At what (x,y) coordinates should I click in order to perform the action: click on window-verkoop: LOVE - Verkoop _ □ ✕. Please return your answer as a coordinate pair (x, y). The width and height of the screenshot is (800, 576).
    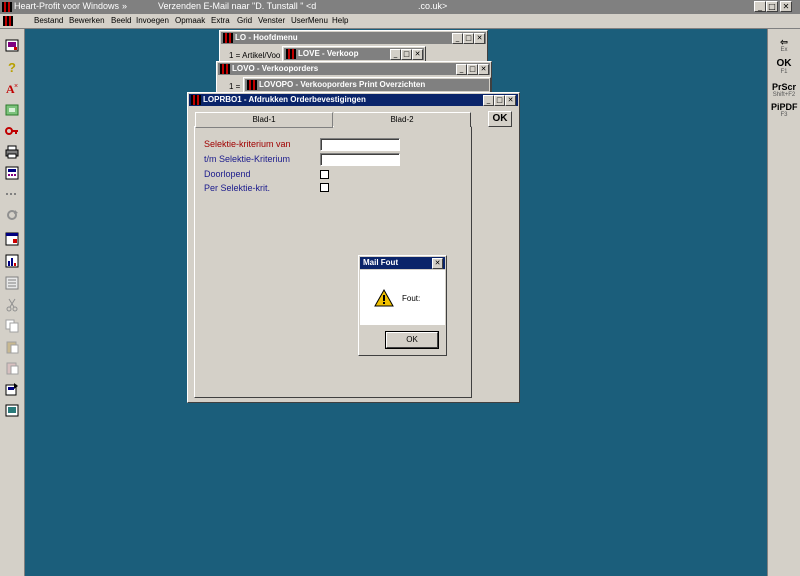
    Looking at the image, I should click on (354, 54).